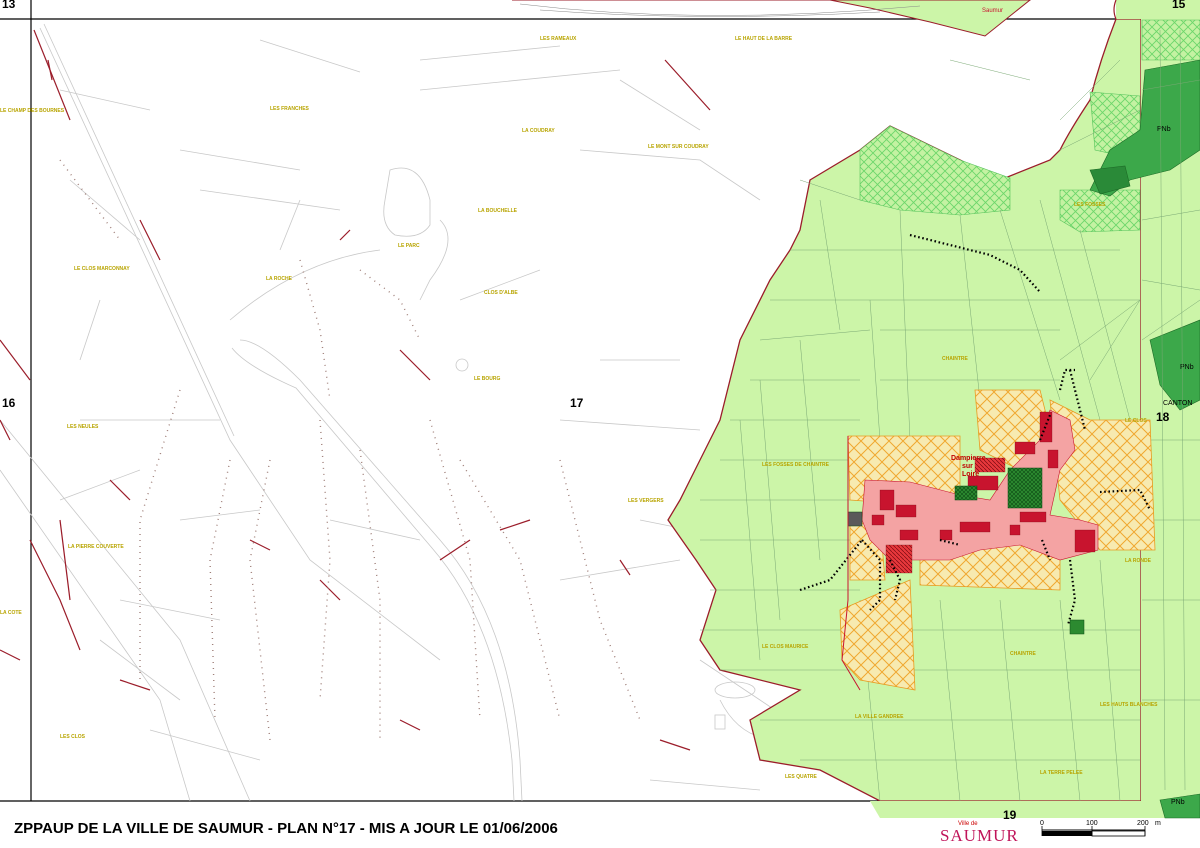 Image resolution: width=1200 pixels, height=848 pixels. I want to click on place-label: LA TERRE PELEE, so click(1061, 773).